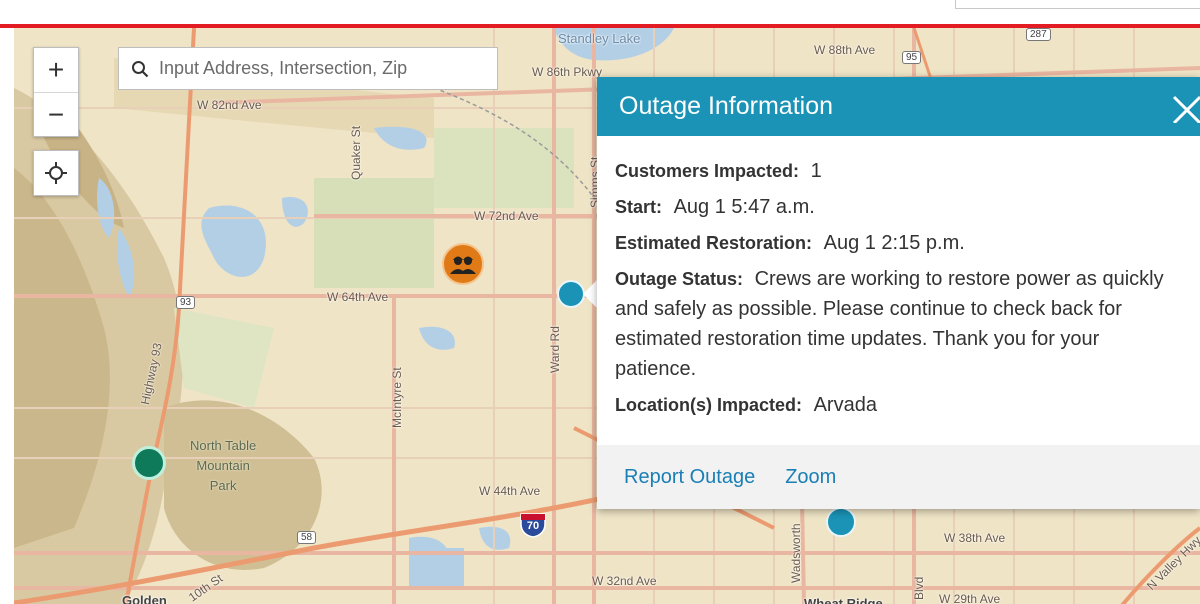  I want to click on label-mcintyre: McIntyre St, so click(397, 397).